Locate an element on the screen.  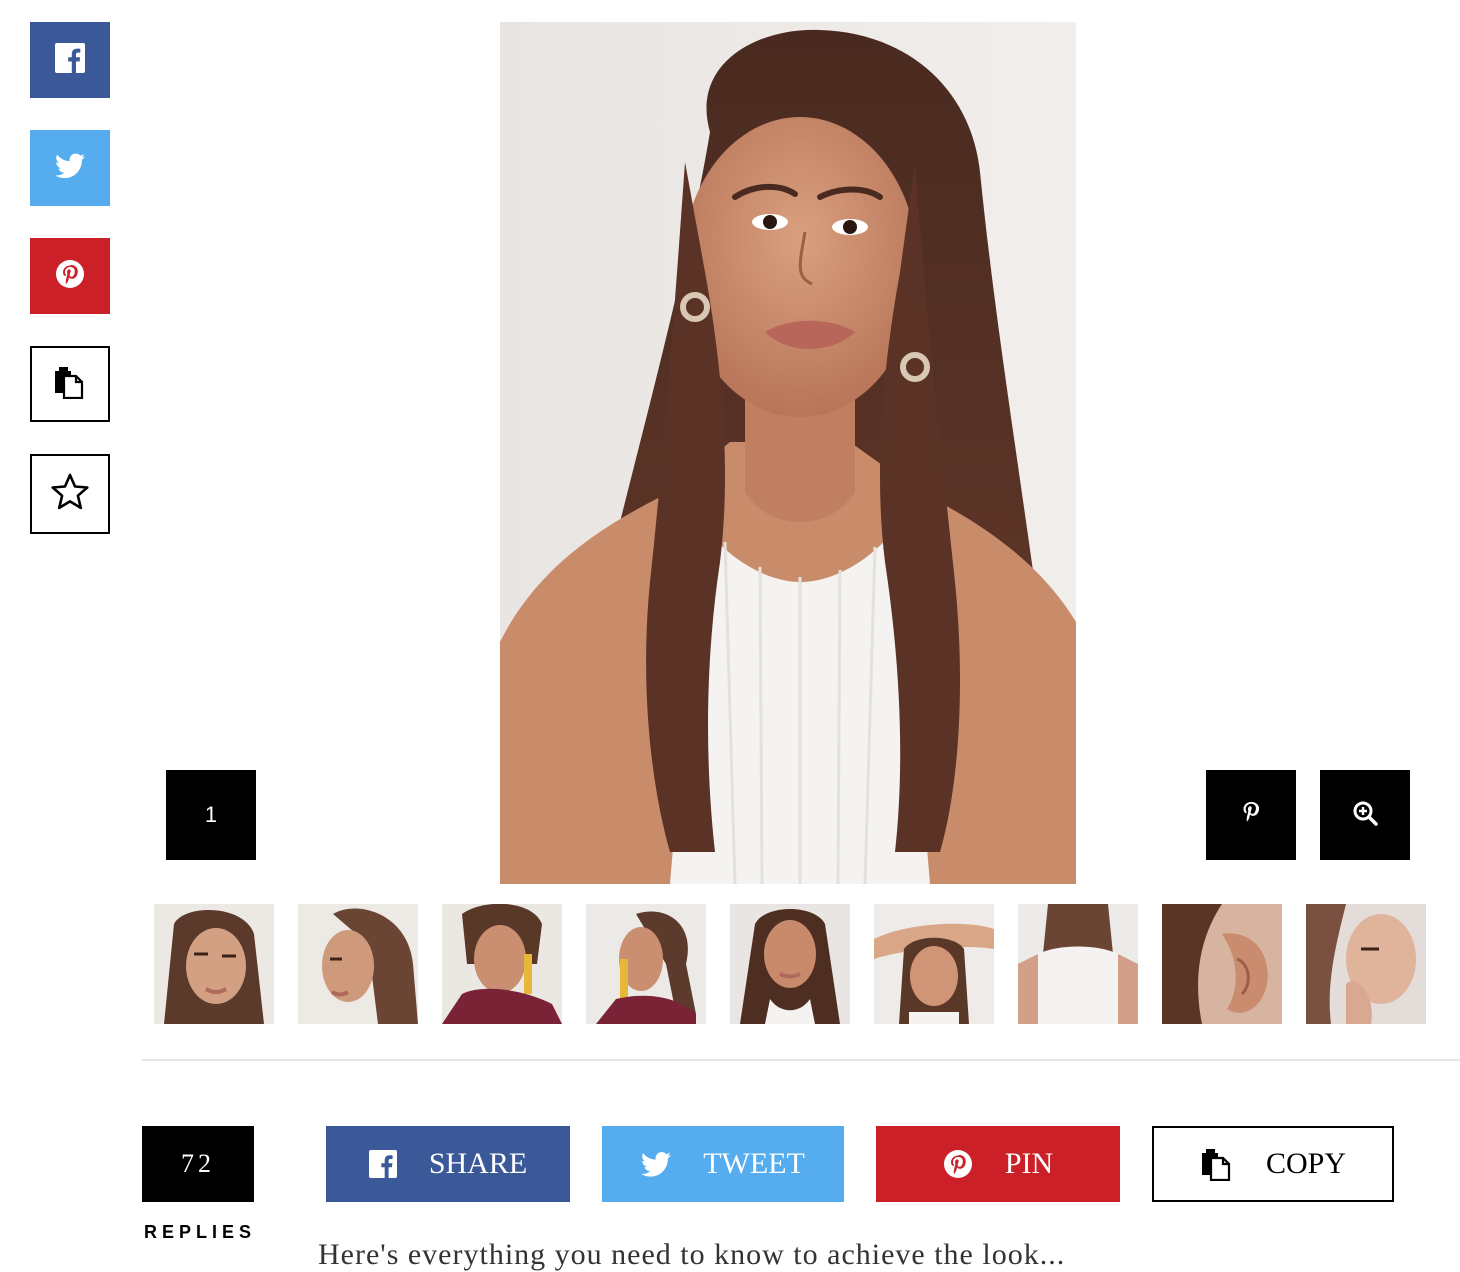
rail-favorite-button is located at coordinates (70, 494).